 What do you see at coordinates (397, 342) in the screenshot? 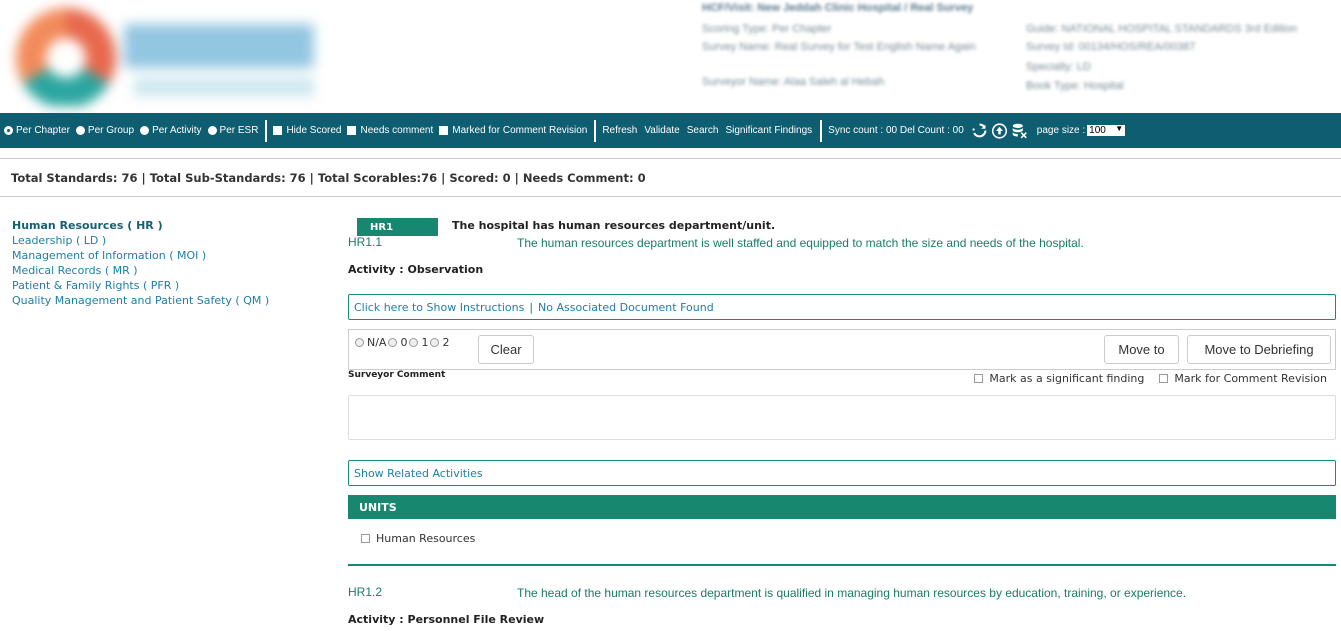
I see `score-0-radio: 0` at bounding box center [397, 342].